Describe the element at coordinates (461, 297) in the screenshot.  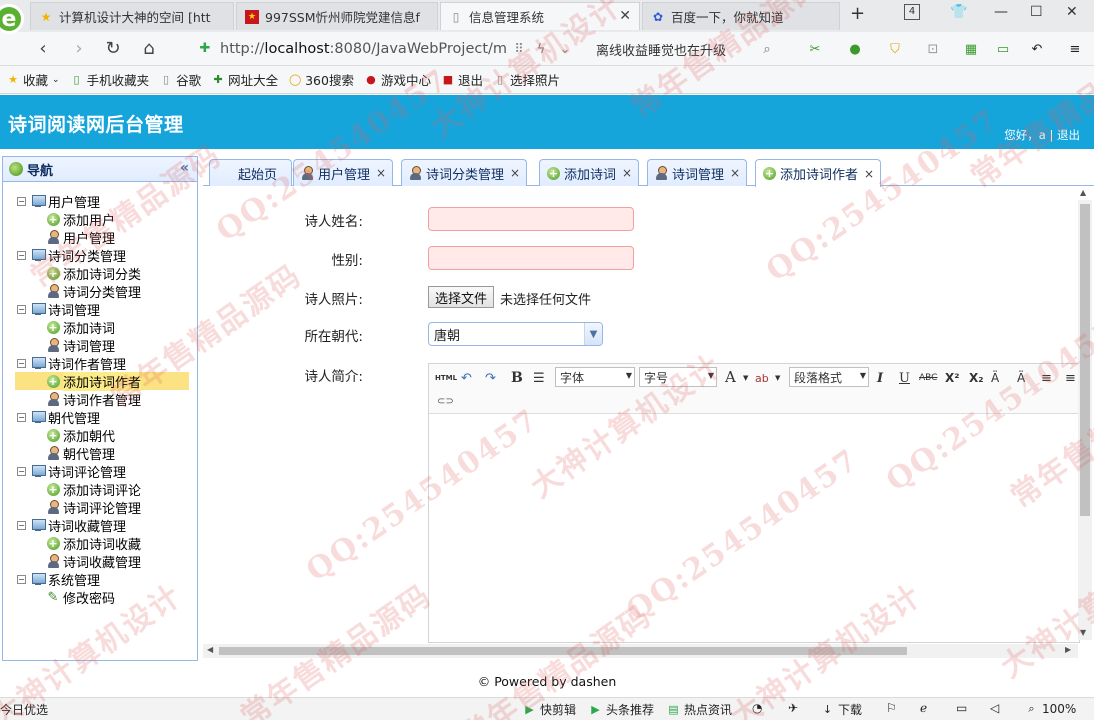
I see `choose-file-button: 选择文件` at that location.